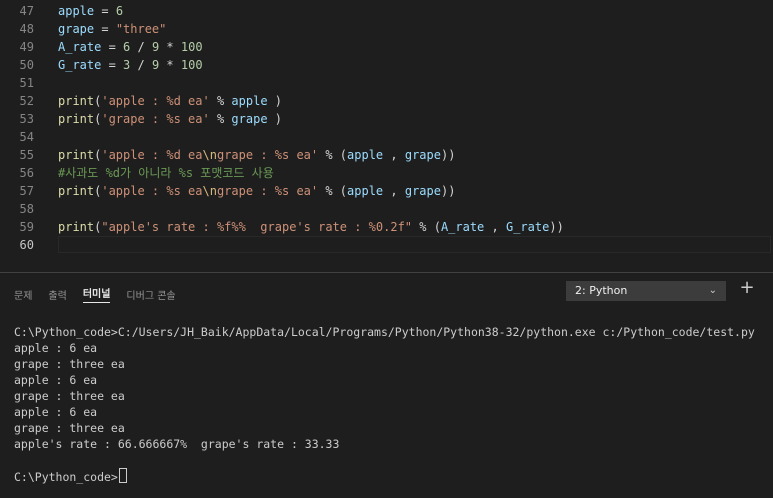 This screenshot has width=773, height=498. Describe the element at coordinates (209, 191) in the screenshot. I see `code-token: \n` at that location.